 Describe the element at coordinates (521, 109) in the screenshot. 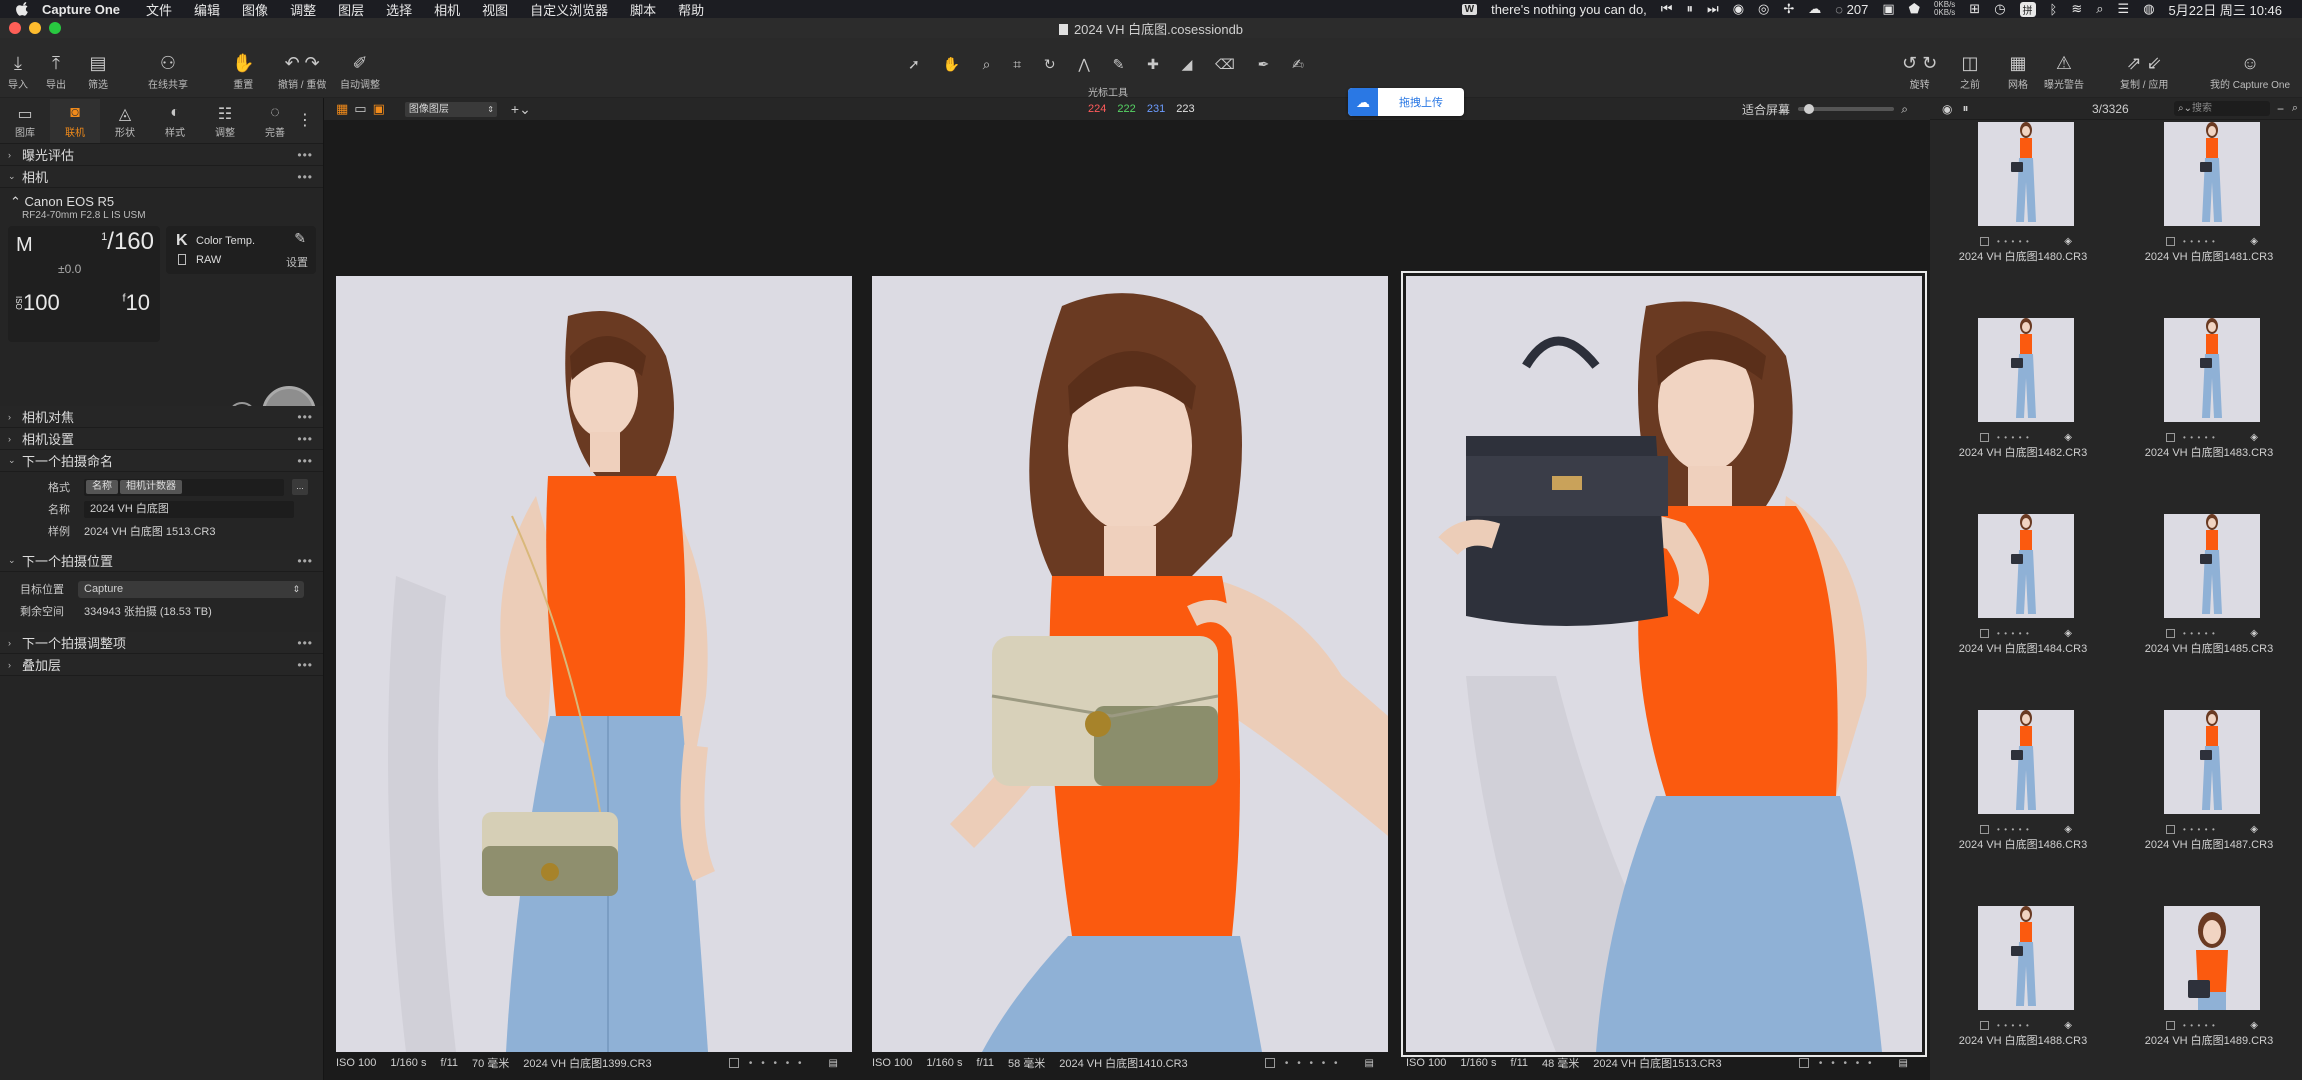

I see `add-layer-icon: +⌄` at that location.